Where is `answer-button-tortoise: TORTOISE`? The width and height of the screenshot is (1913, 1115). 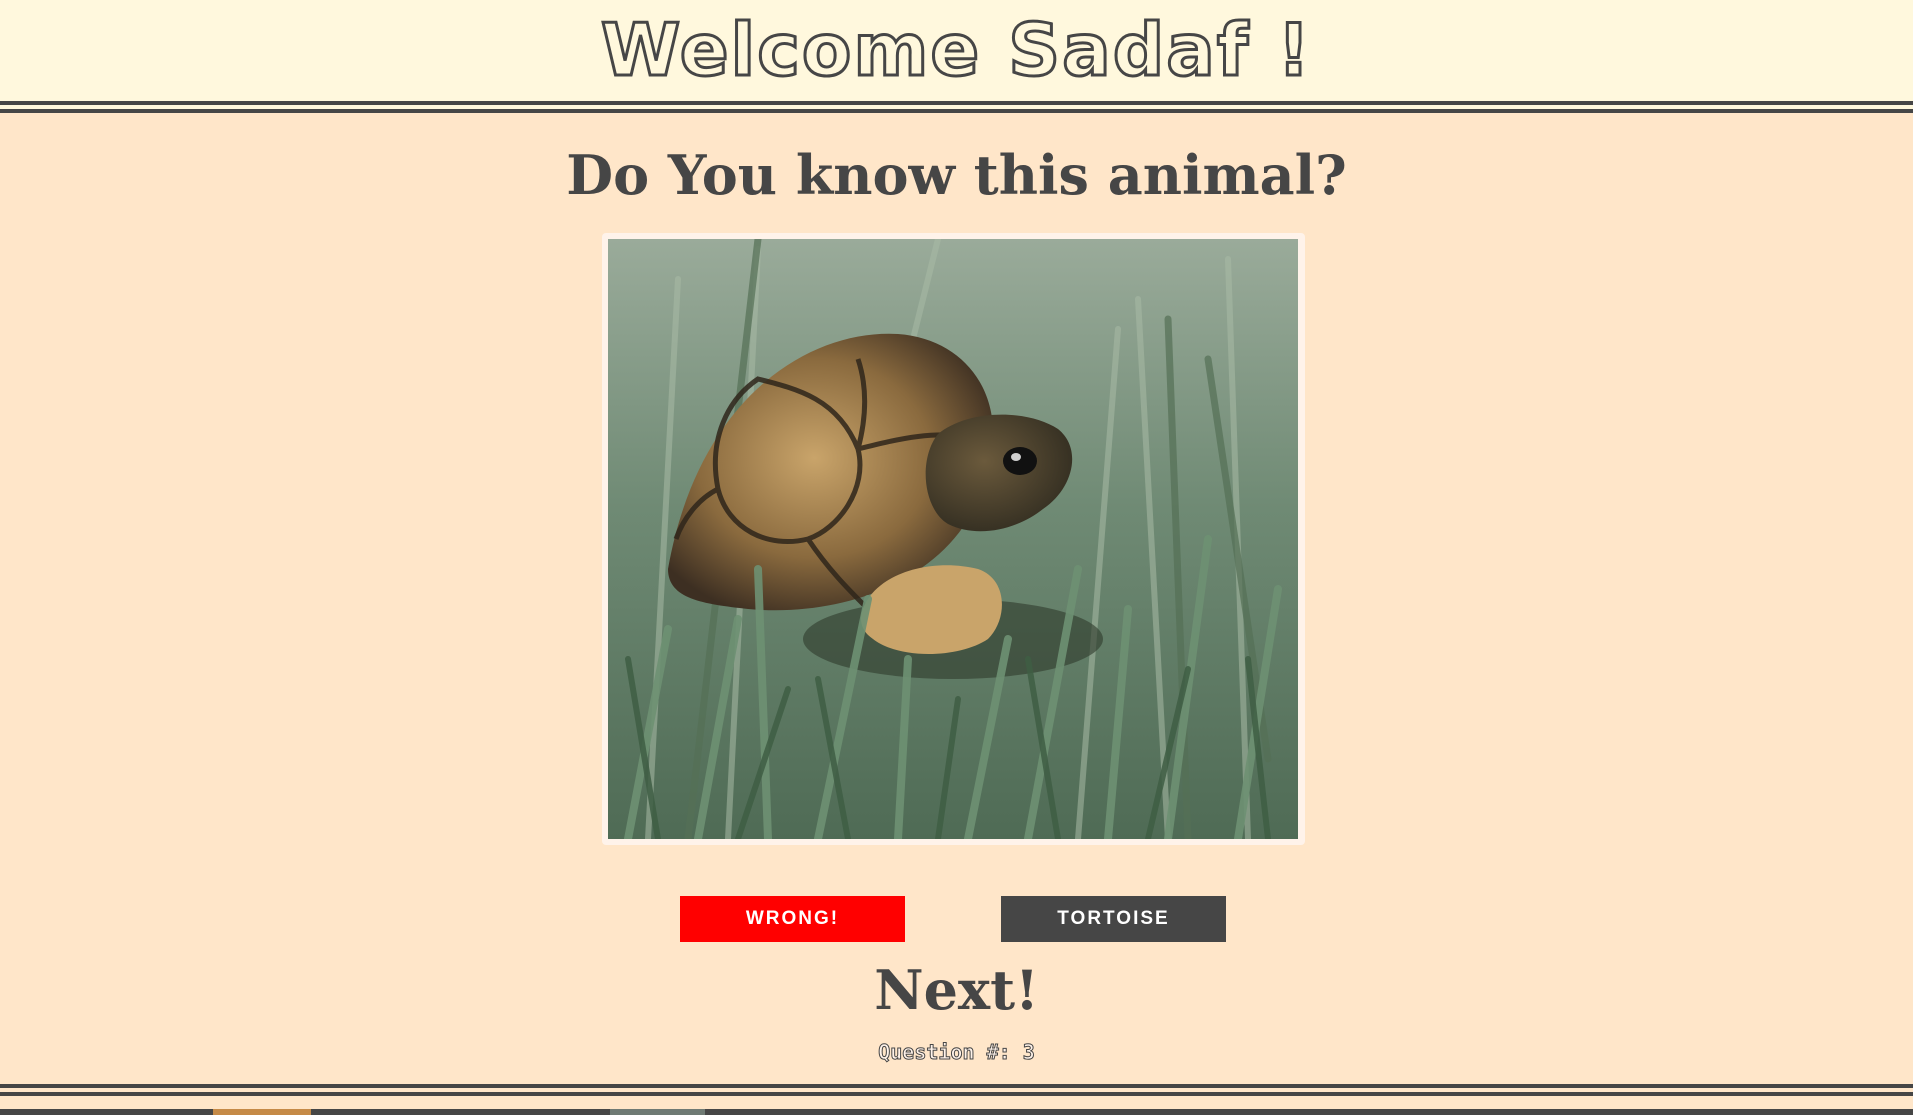
answer-button-tortoise: TORTOISE is located at coordinates (1113, 919).